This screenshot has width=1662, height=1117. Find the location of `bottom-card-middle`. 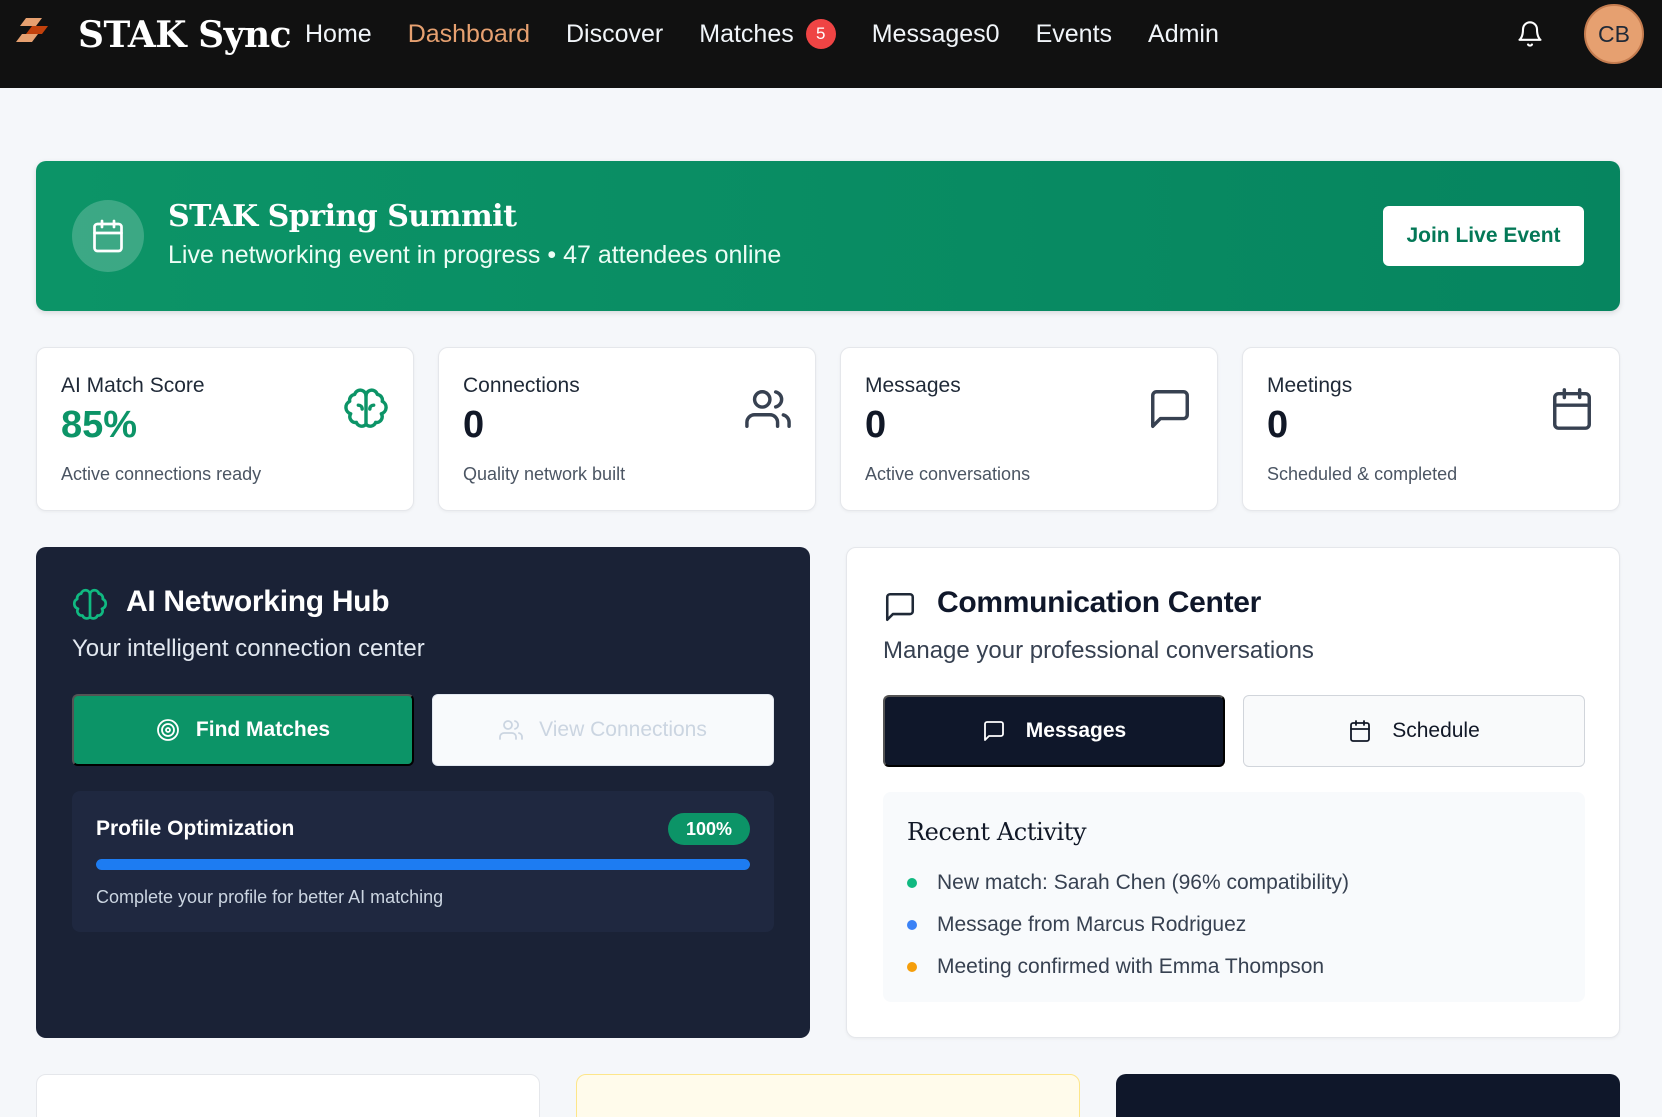

bottom-card-middle is located at coordinates (828, 1095).